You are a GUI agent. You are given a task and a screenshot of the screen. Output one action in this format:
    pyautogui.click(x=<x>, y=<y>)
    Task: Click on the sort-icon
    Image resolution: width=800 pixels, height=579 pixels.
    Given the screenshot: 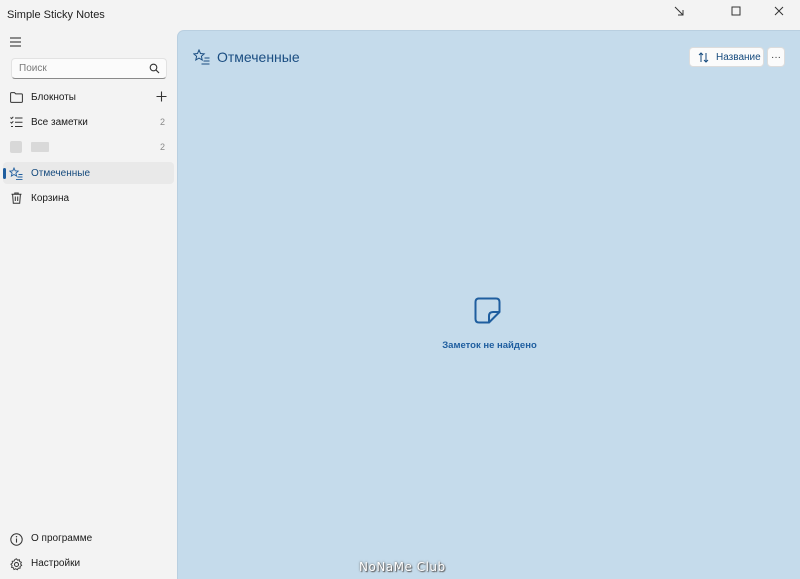 What is the action you would take?
    pyautogui.click(x=703, y=57)
    